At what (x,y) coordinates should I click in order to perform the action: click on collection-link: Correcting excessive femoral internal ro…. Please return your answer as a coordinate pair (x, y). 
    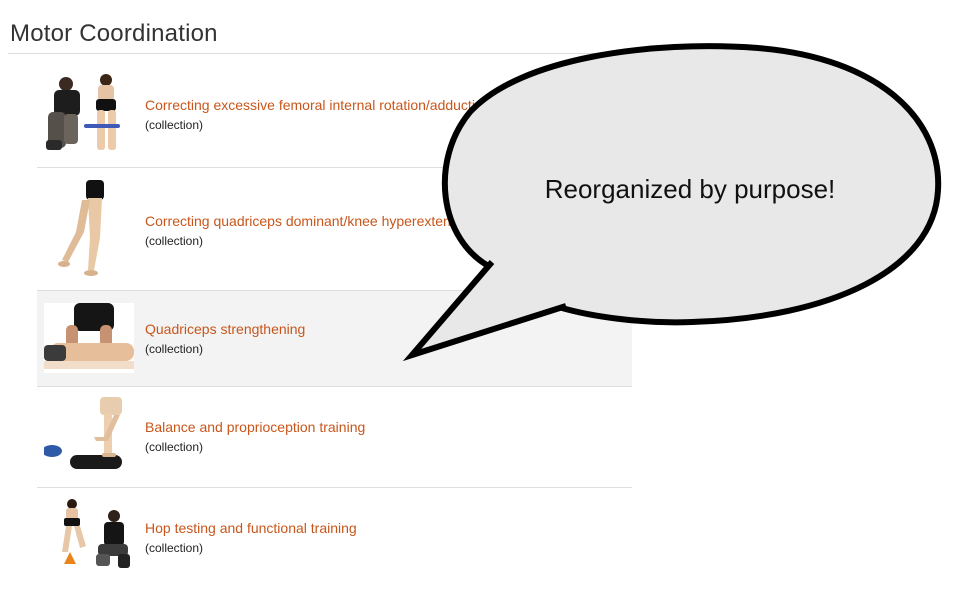
    Looking at the image, I should click on (318, 105).